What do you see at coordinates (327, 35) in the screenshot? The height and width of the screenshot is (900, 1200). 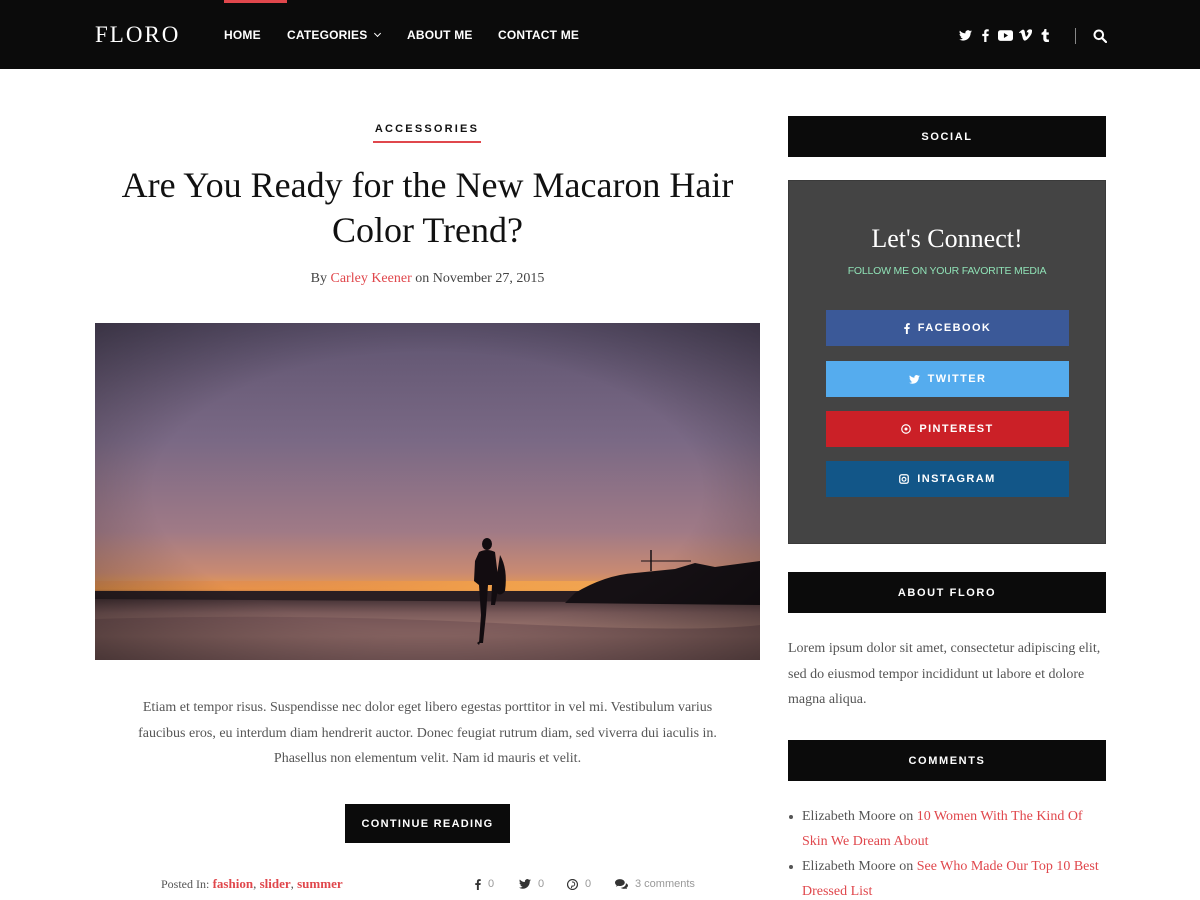 I see `nav-categories-label: CATEGORIES` at bounding box center [327, 35].